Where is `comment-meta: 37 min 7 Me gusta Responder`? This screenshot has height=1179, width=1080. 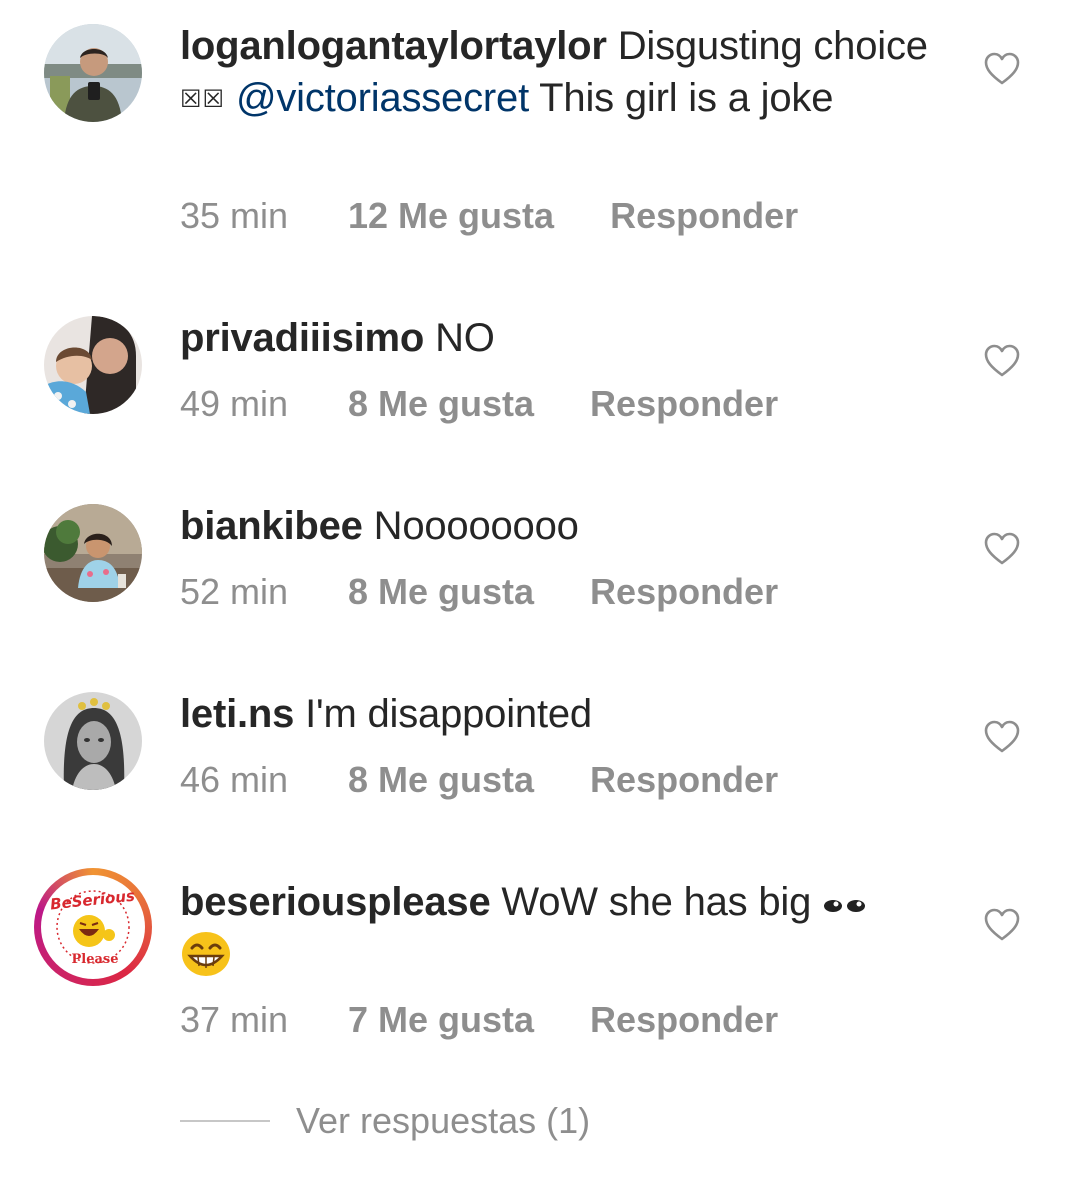
comment-meta: 37 min 7 Me gusta Responder is located at coordinates (479, 1020).